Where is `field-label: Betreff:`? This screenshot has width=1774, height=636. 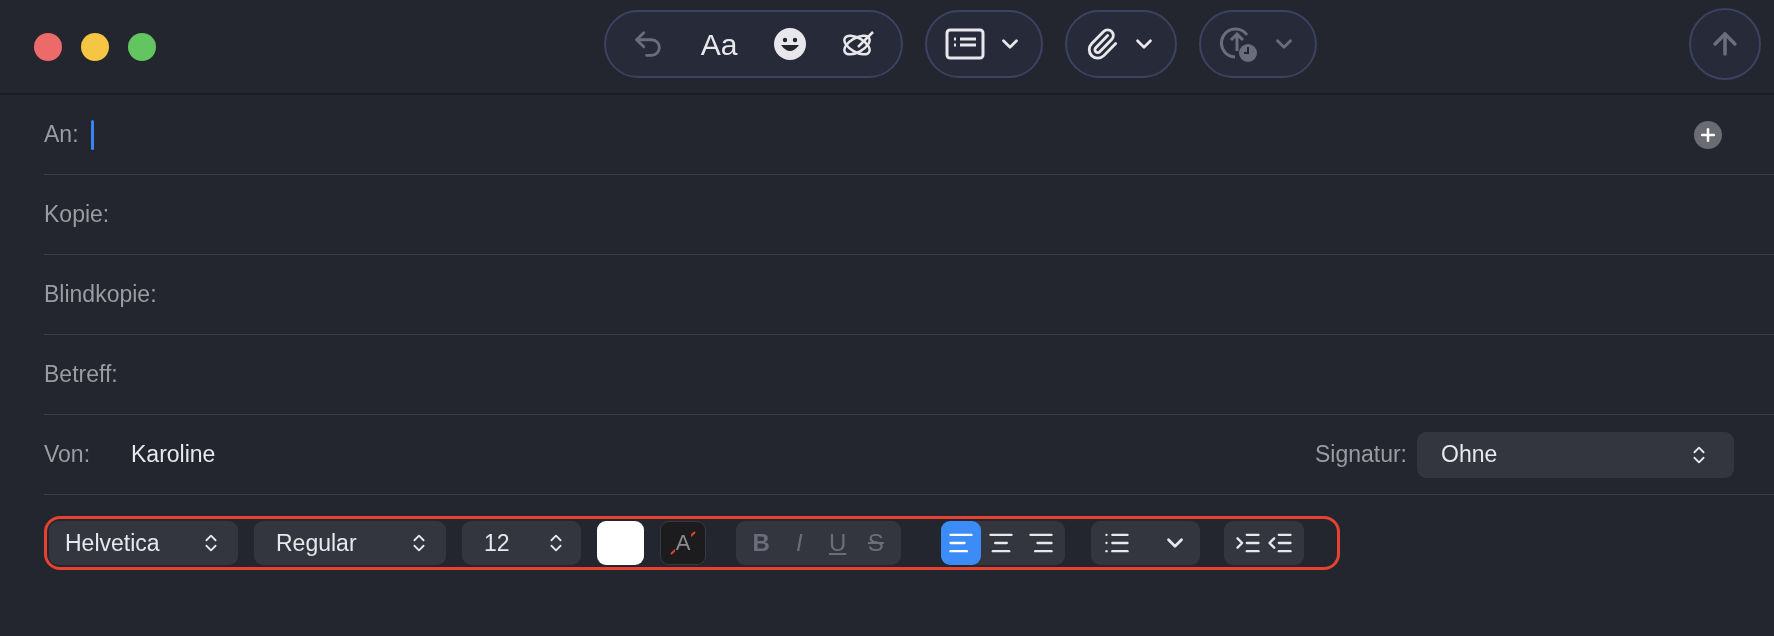 field-label: Betreff: is located at coordinates (81, 375).